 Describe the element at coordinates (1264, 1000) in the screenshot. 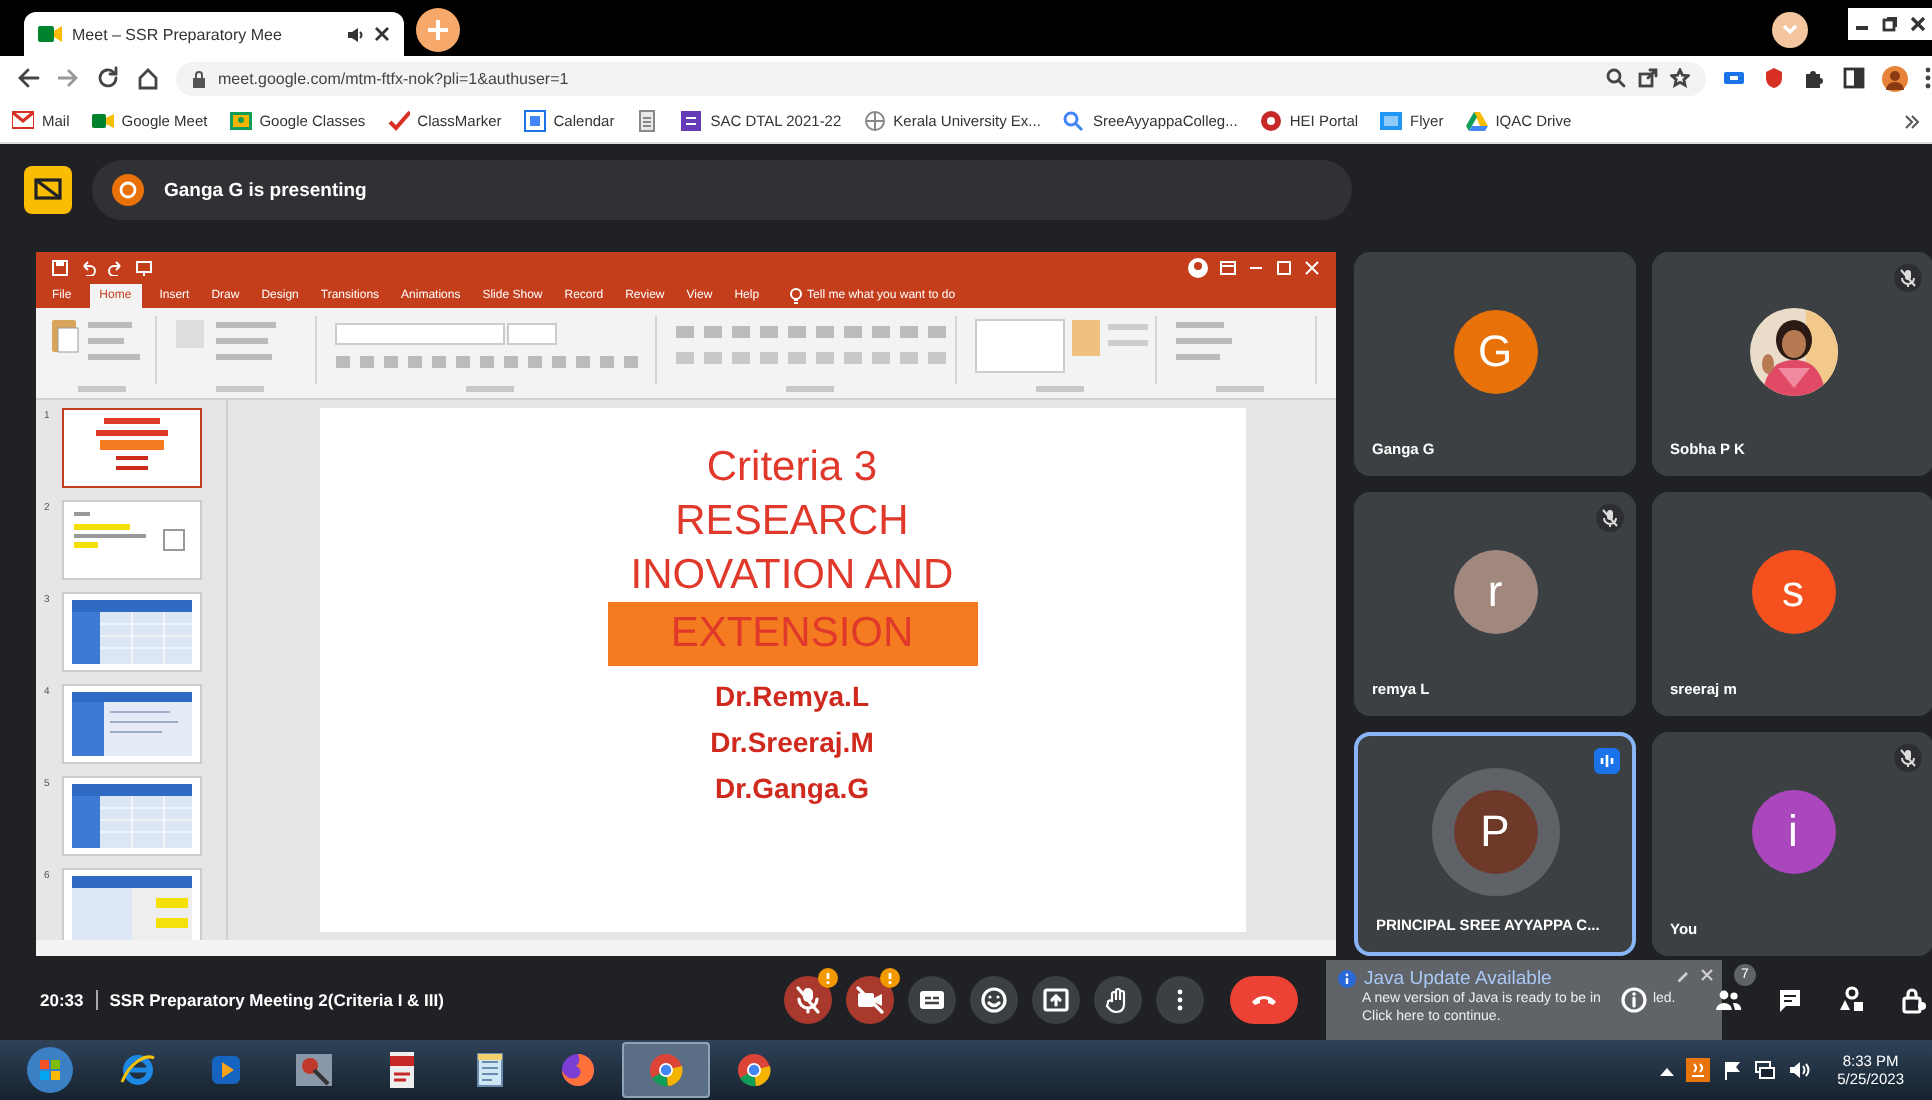

I see `leave-call-button` at that location.